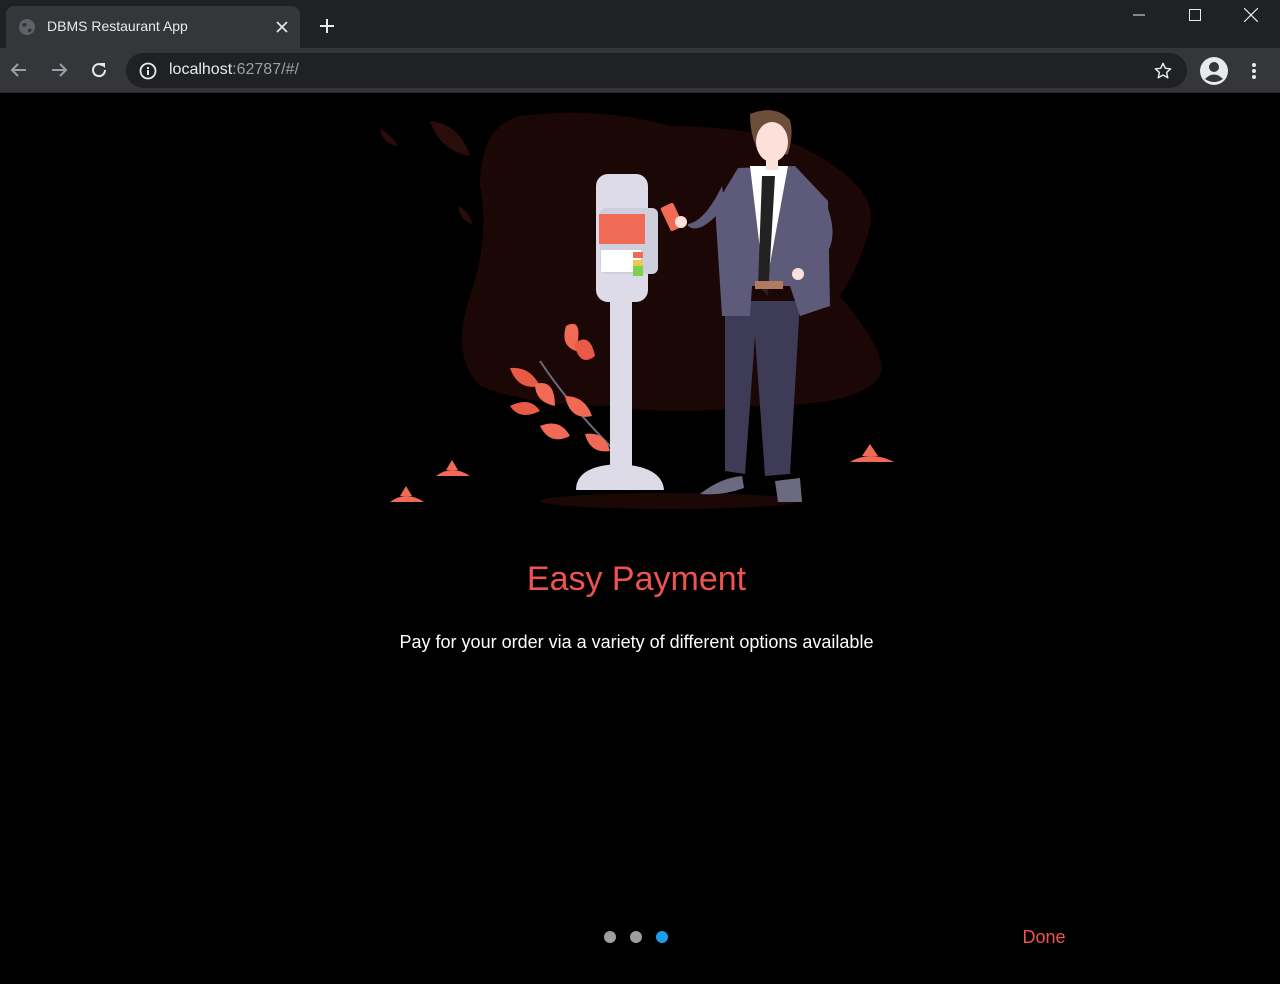 This screenshot has width=1280, height=984. Describe the element at coordinates (99, 70) in the screenshot. I see `reload-icon` at that location.